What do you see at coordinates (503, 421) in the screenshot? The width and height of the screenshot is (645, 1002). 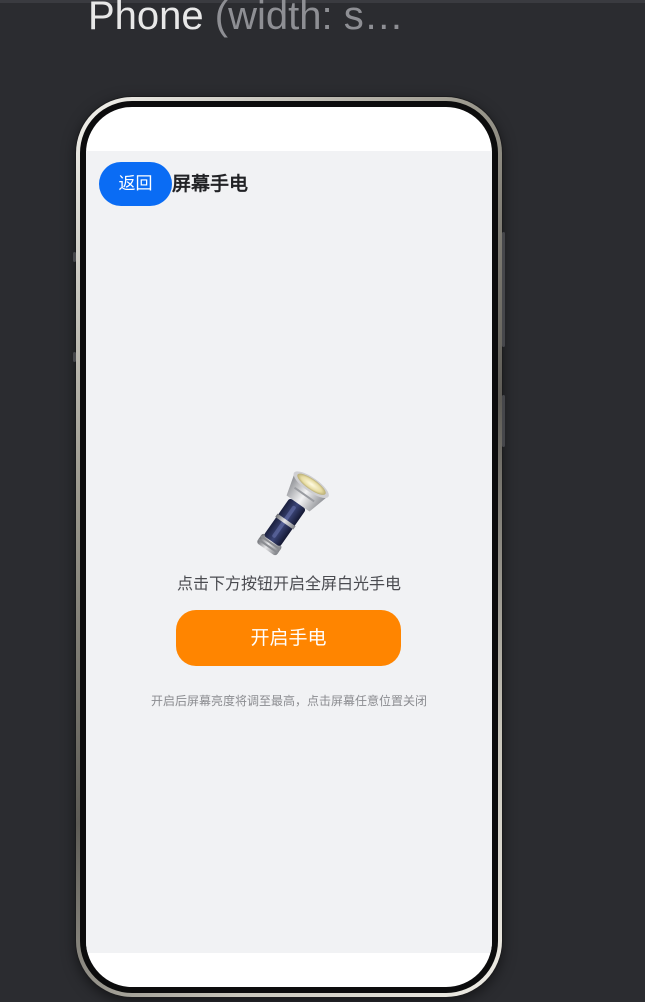 I see `phone-volume-button` at bounding box center [503, 421].